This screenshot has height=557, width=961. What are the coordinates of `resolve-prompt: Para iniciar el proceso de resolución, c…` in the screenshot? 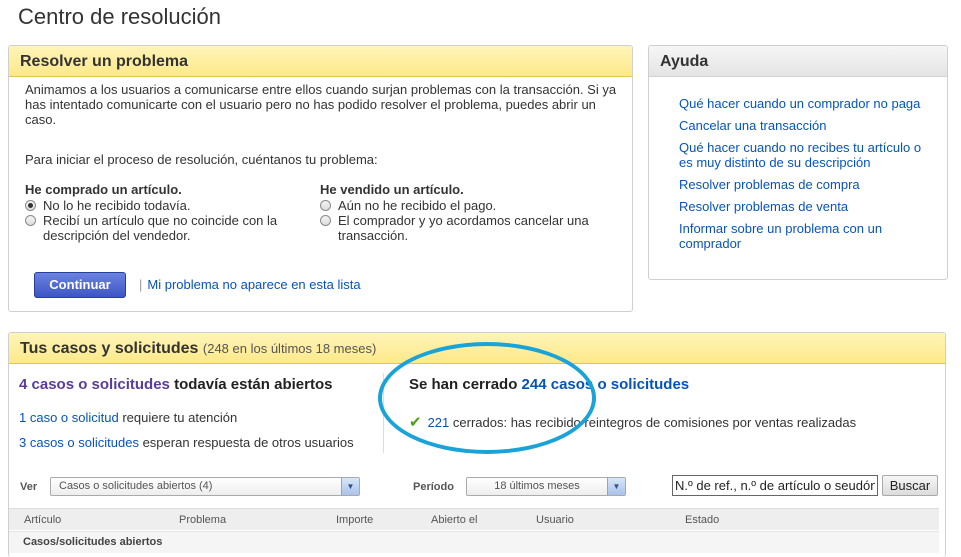 It's located at (201, 159).